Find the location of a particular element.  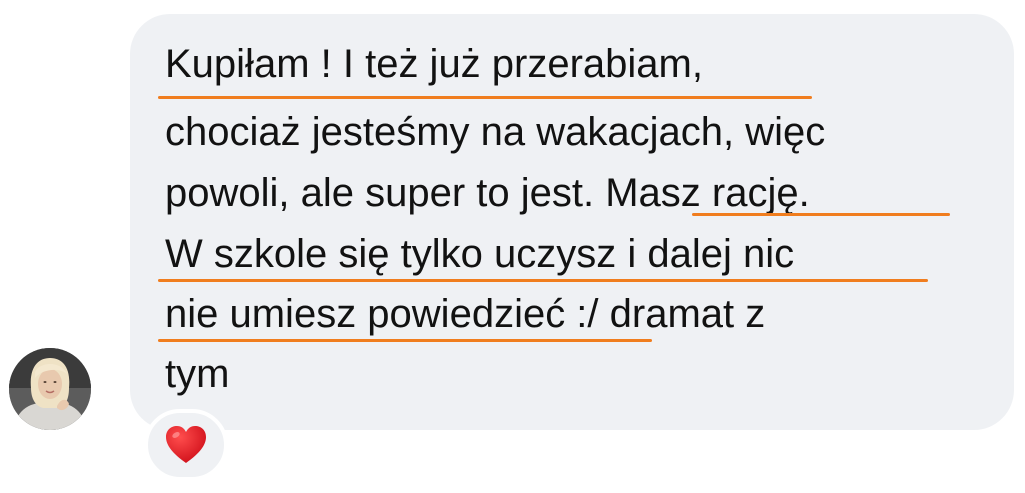

heart-reaction is located at coordinates (186, 445).